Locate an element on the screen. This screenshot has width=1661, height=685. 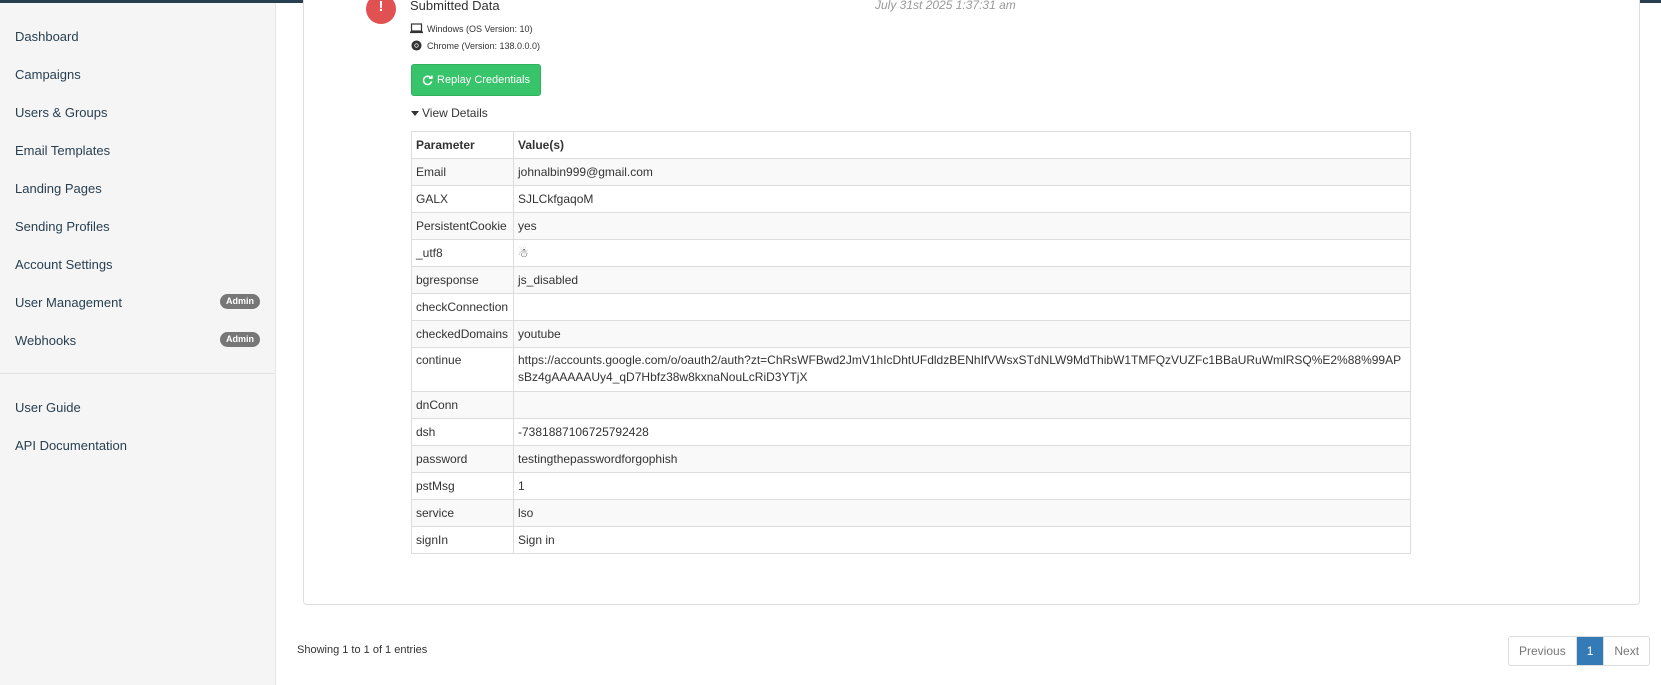
sidebar-item-label: User Management is located at coordinates (68, 302).